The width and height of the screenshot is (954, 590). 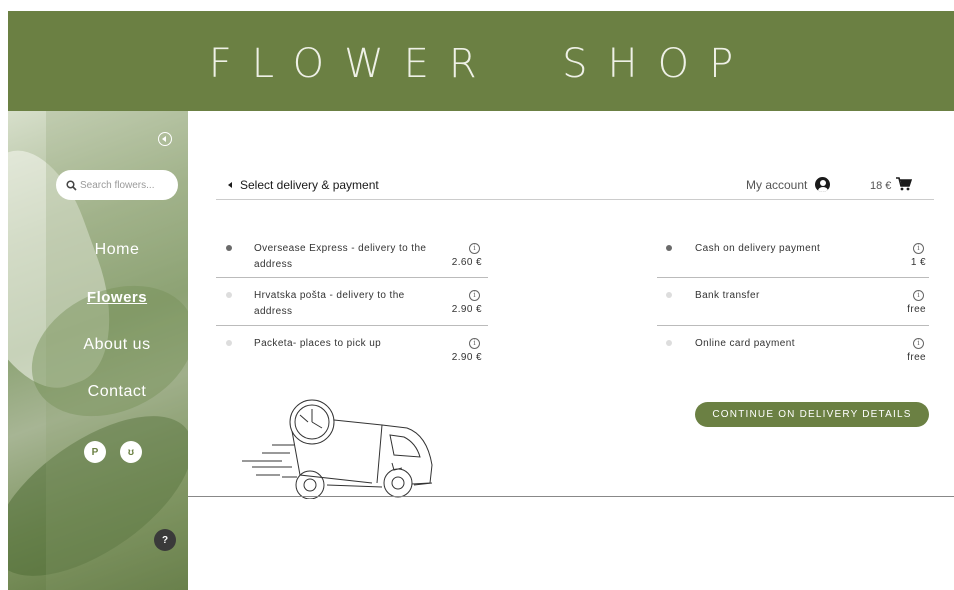 I want to click on collapse-sidebar-icon, so click(x=165, y=139).